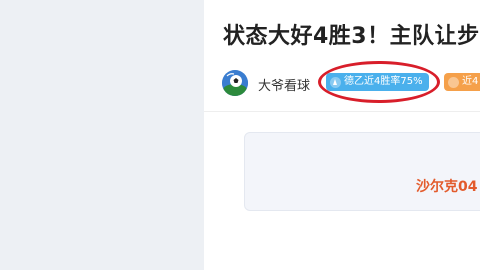 The width and height of the screenshot is (480, 270). I want to click on soccer-ball-icon, so click(235, 83).